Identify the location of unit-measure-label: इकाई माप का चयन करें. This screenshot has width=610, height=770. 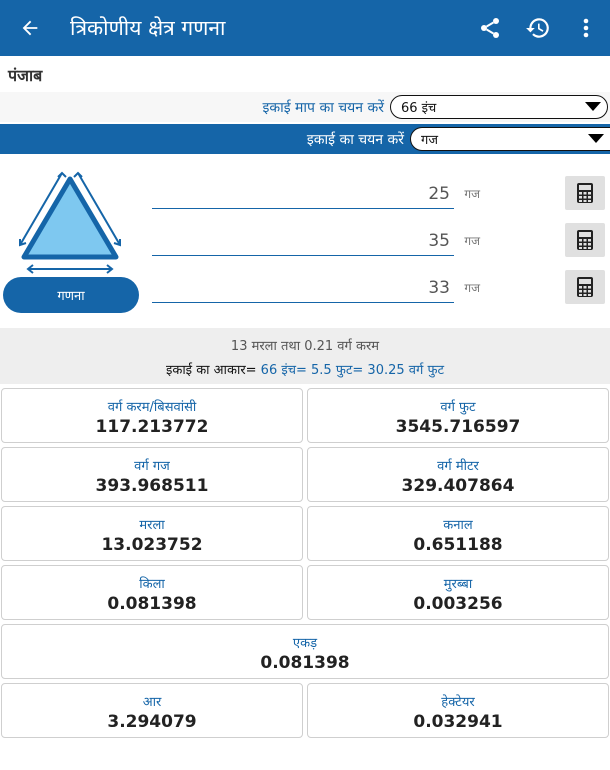
(323, 107).